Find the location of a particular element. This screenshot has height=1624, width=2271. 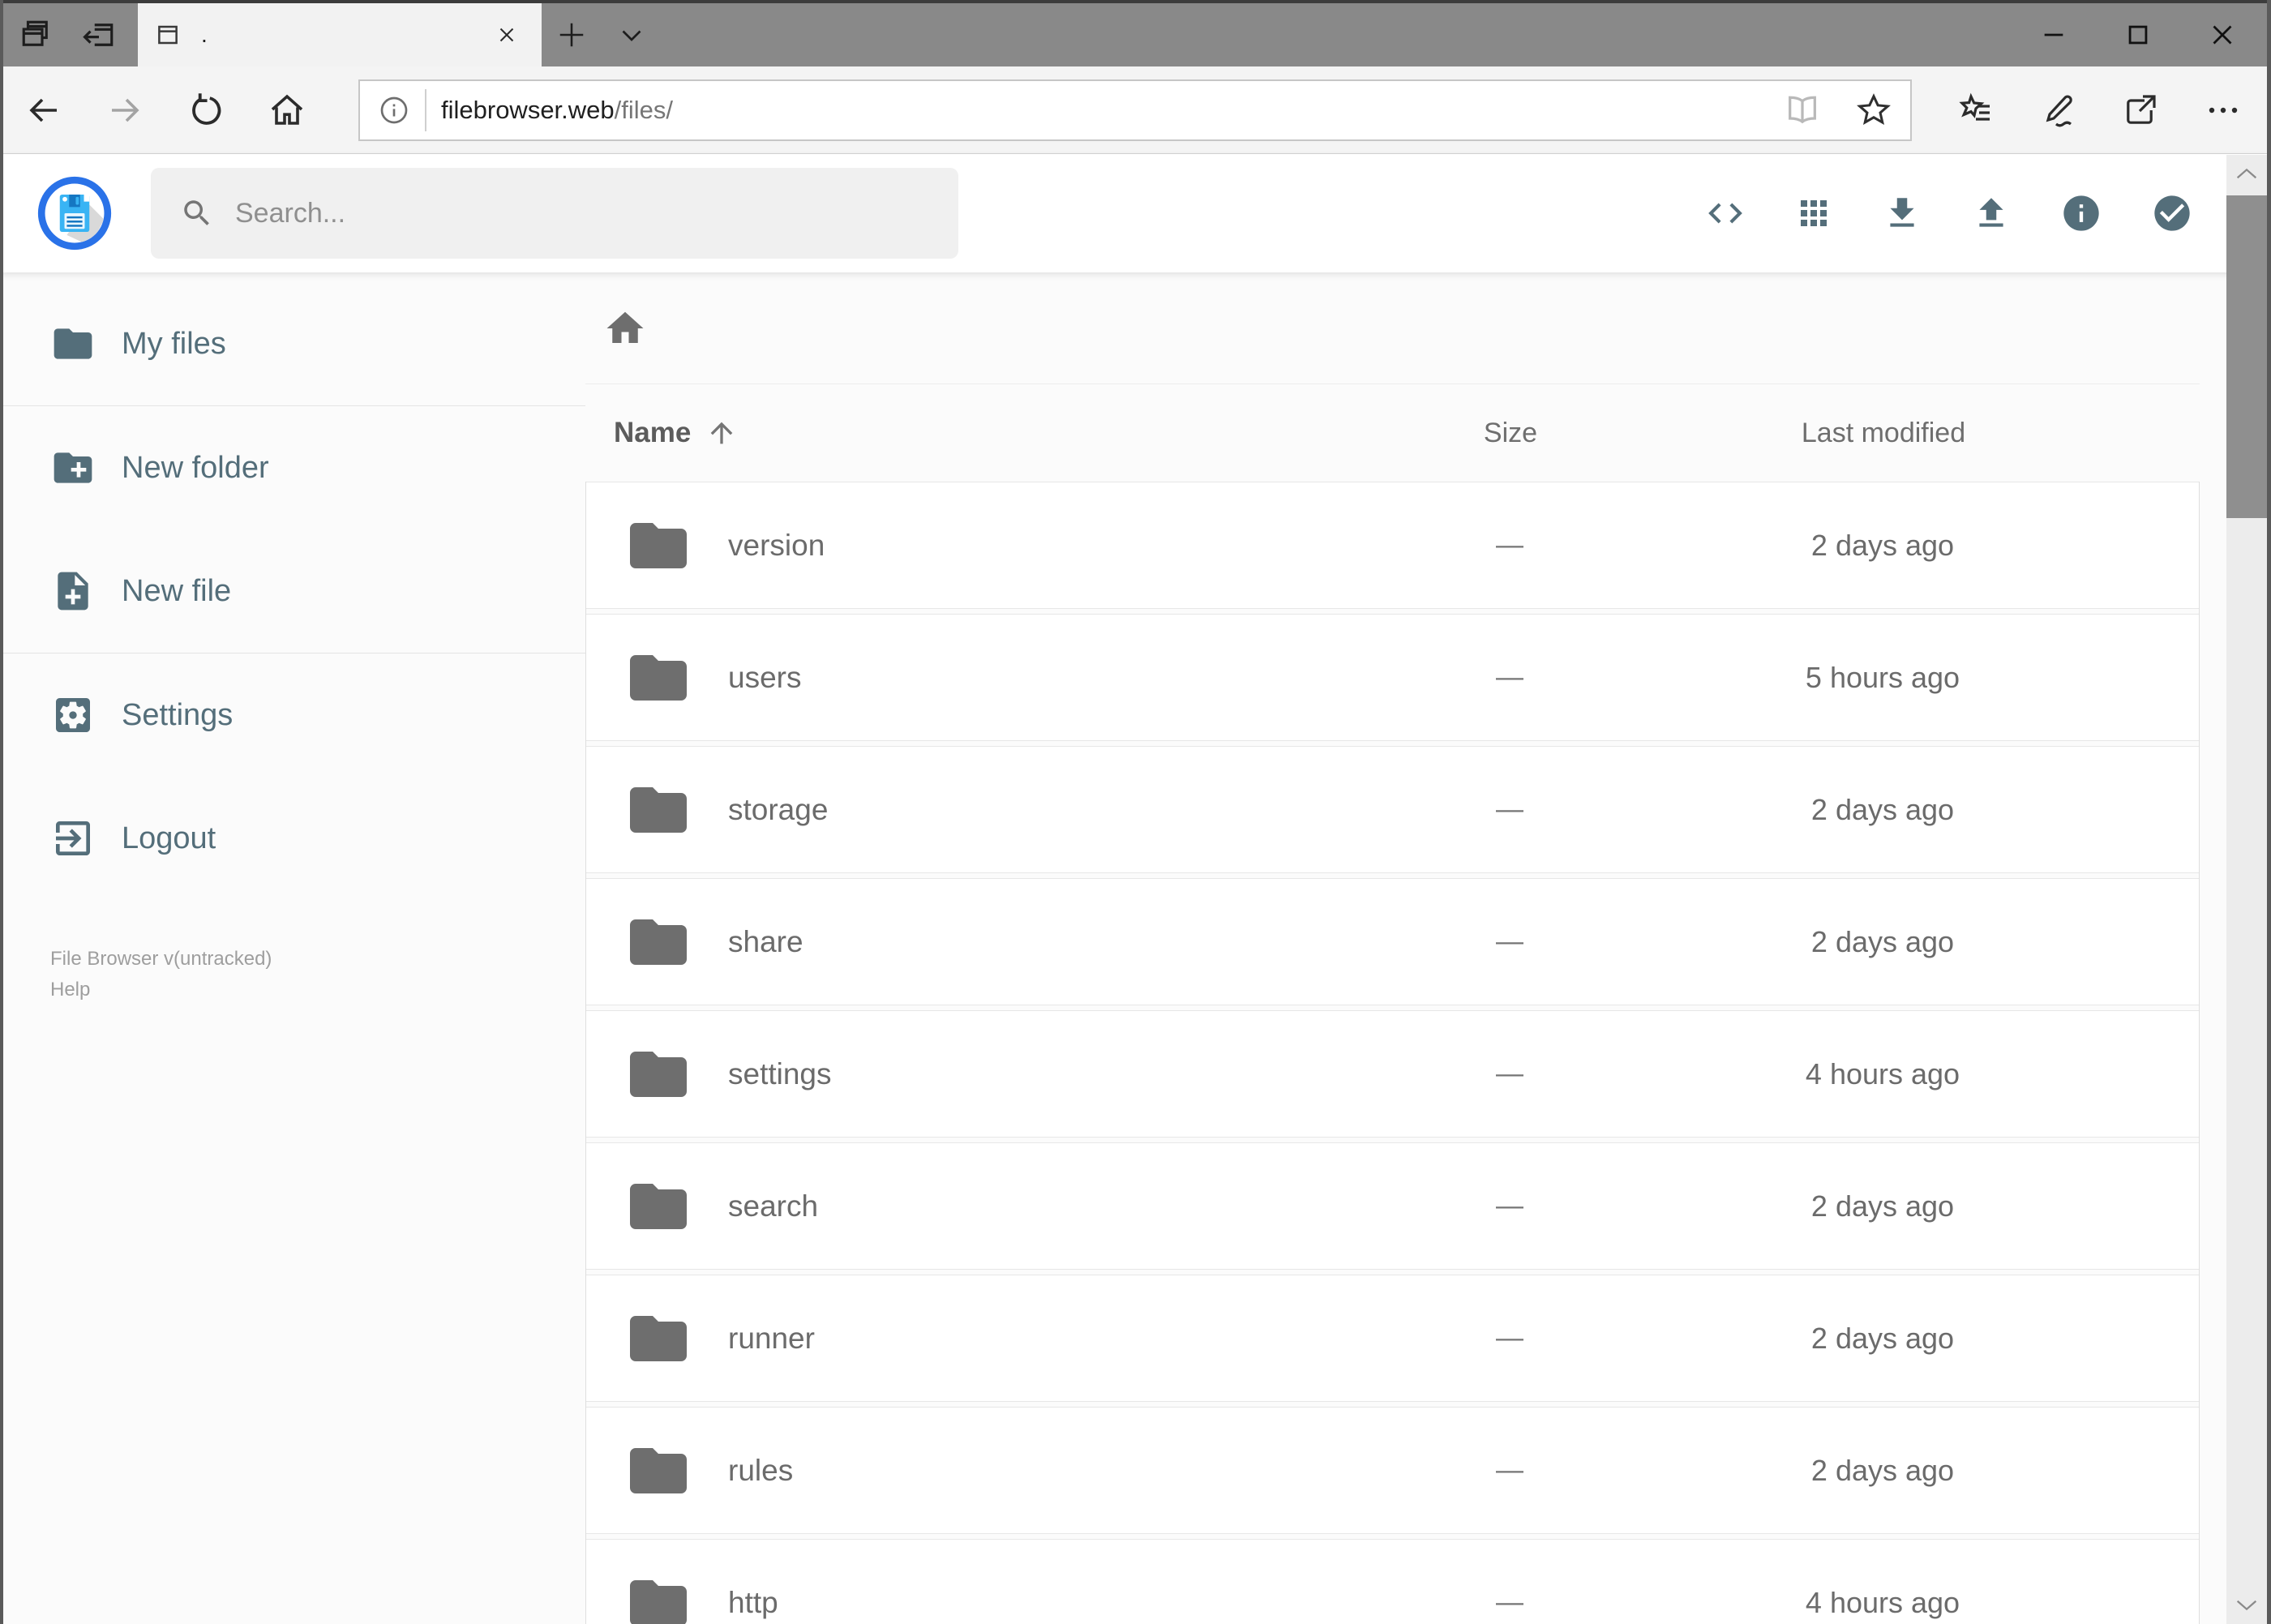

back-icon is located at coordinates (44, 111).